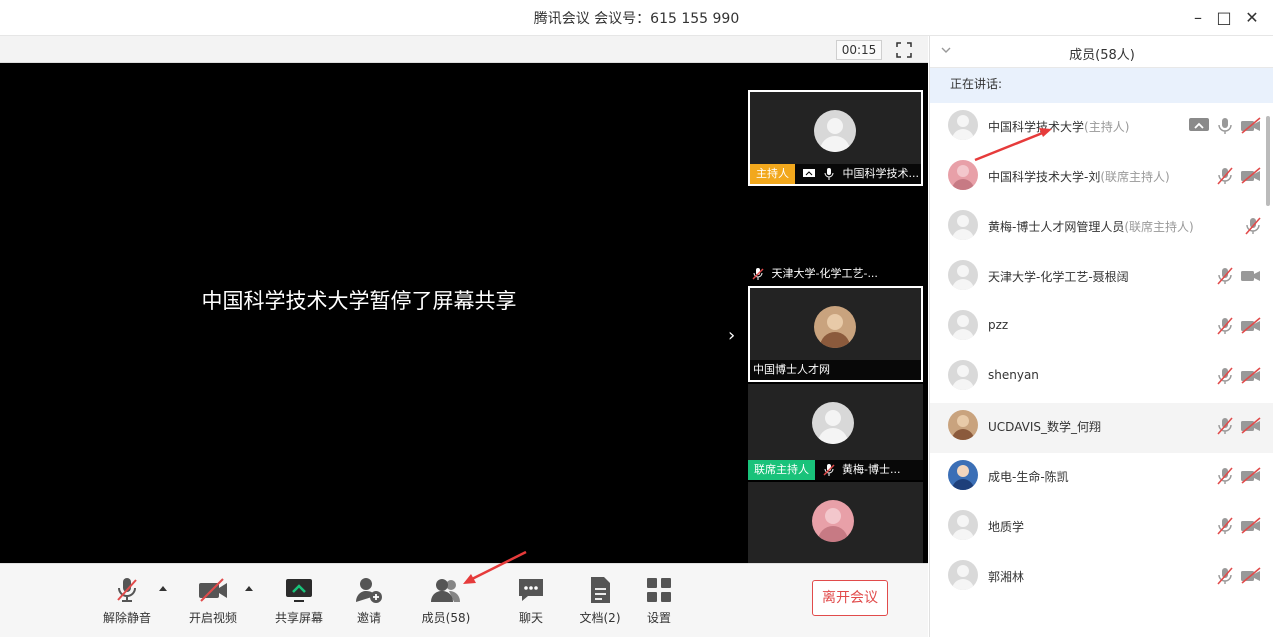 The width and height of the screenshot is (1273, 637). What do you see at coordinates (445, 590) in the screenshot?
I see `members-icon` at bounding box center [445, 590].